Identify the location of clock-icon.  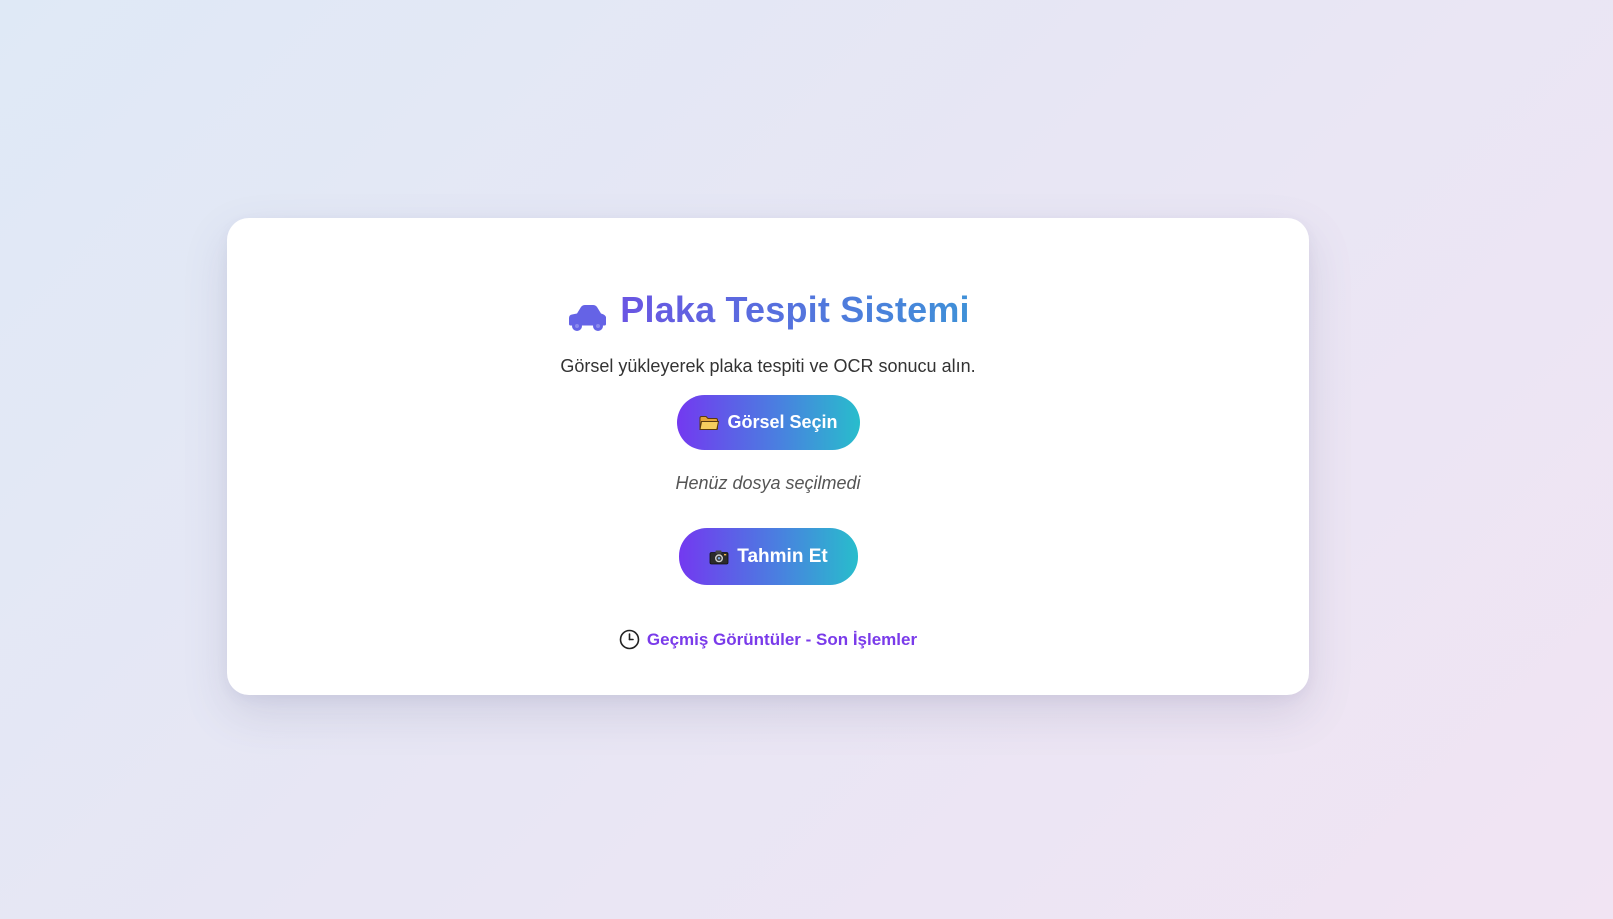
(629, 639).